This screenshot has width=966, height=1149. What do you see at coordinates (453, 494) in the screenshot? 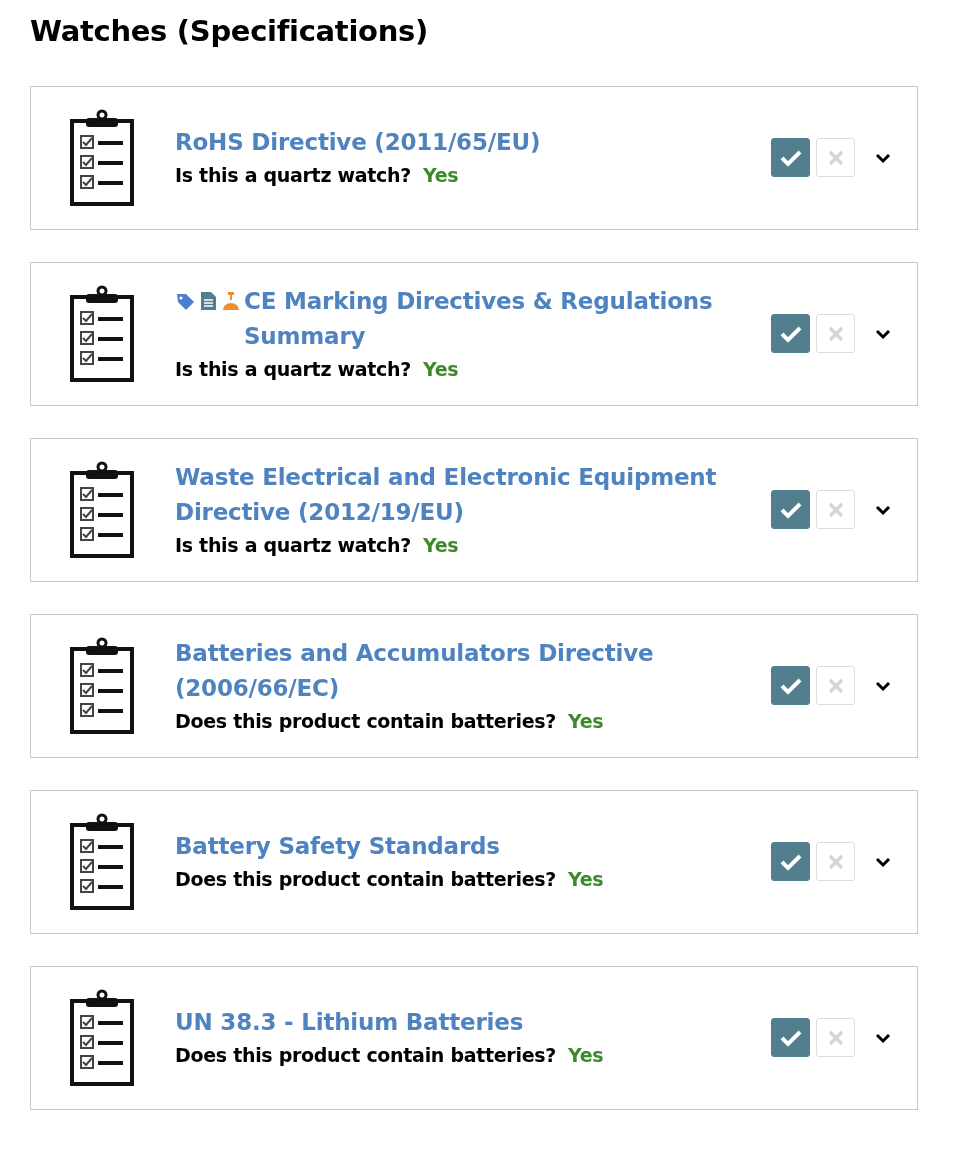
I see `requirement-link: Waste Electrical and Electronic Equipment Directive (2012/19/EU)` at bounding box center [453, 494].